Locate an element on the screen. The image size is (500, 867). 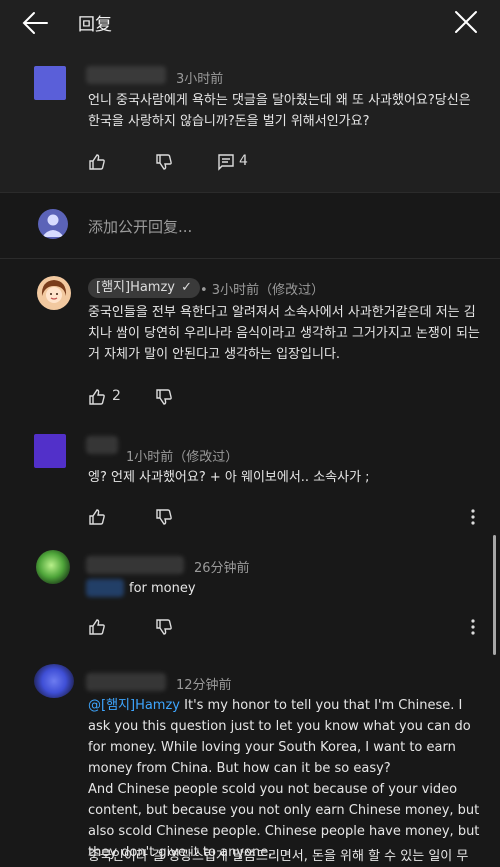
next-comment-partial: 중국인이라 걸 영광스럽게 말씀드리면서, 돈을 위해 할 수 있는 일이 무 is located at coordinates (278, 856).